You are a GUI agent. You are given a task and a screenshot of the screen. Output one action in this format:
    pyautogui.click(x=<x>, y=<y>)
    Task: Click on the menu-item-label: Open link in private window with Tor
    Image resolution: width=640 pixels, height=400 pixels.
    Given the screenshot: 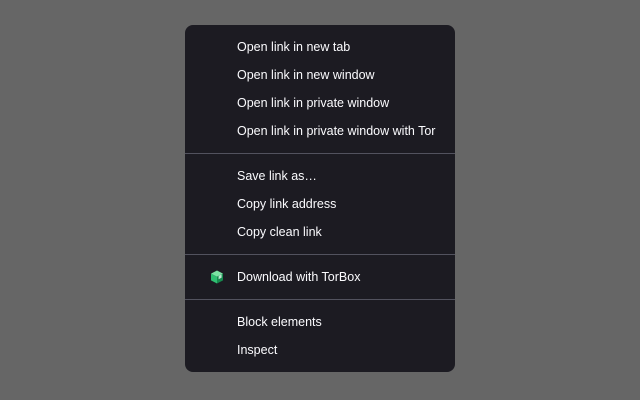 What is the action you would take?
    pyautogui.click(x=336, y=131)
    